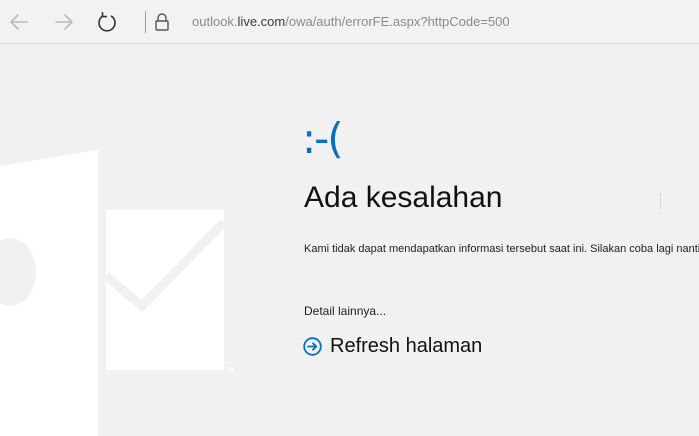  What do you see at coordinates (261, 21) in the screenshot?
I see `address-domain: live.com` at bounding box center [261, 21].